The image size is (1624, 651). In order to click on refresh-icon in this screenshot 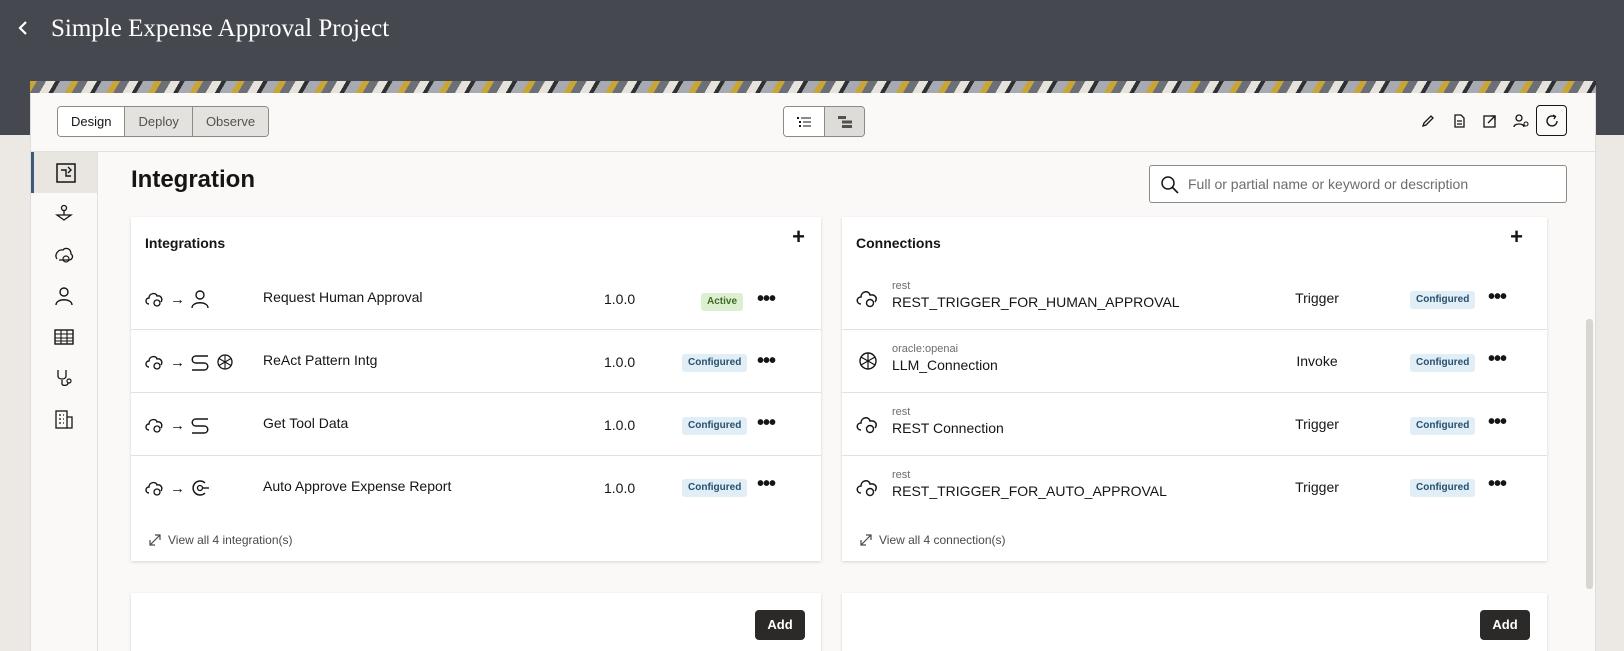, I will do `click(1551, 120)`.